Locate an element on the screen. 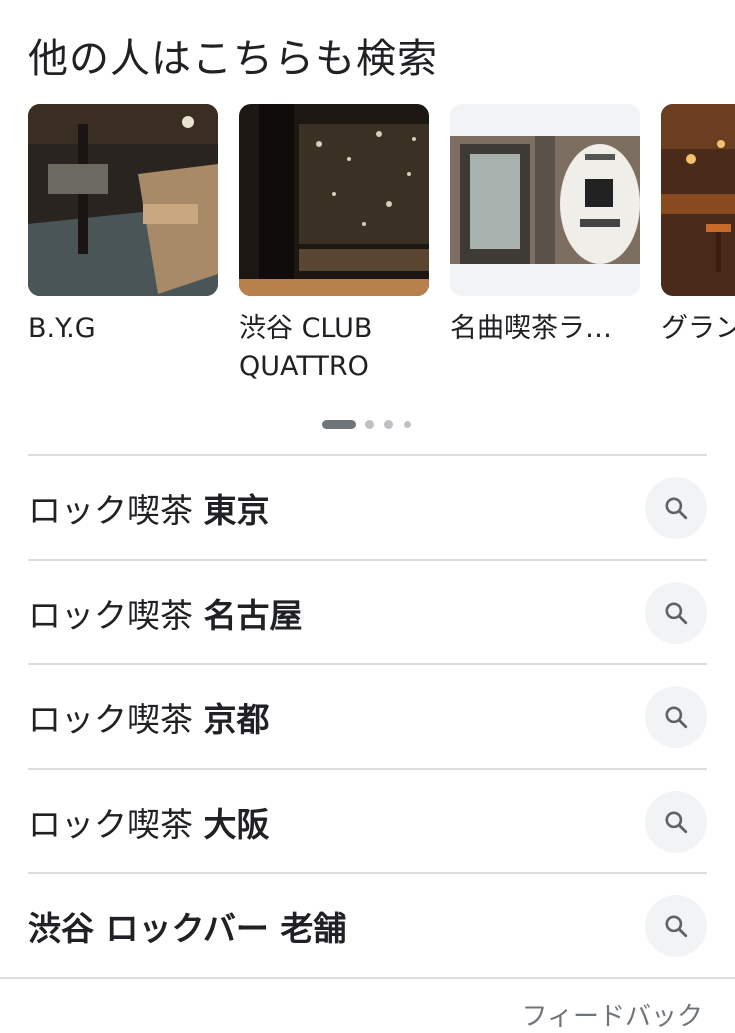  section-title: 他の人はこちらも検索 is located at coordinates (233, 59).